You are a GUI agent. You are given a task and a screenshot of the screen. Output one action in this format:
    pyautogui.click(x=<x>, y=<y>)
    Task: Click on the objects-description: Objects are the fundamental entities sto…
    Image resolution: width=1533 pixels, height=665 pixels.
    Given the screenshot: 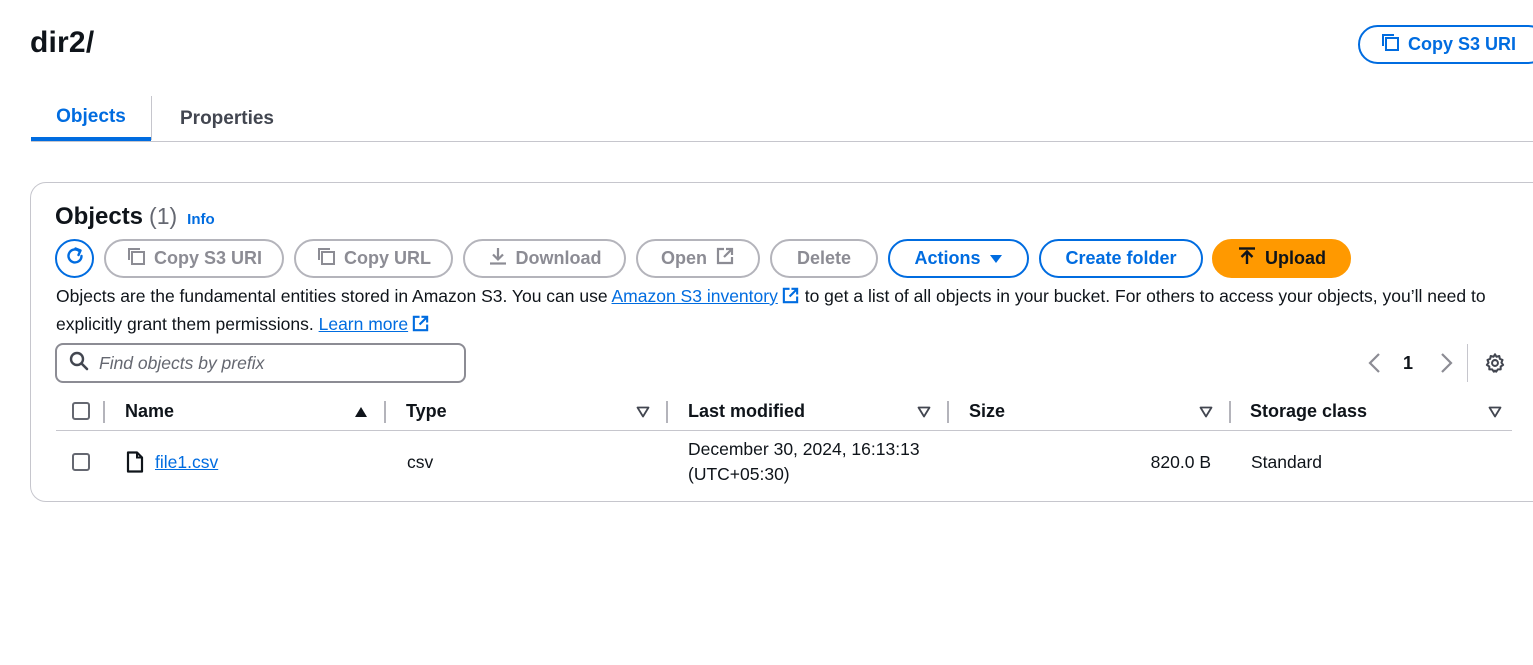 What is the action you would take?
    pyautogui.click(x=786, y=312)
    